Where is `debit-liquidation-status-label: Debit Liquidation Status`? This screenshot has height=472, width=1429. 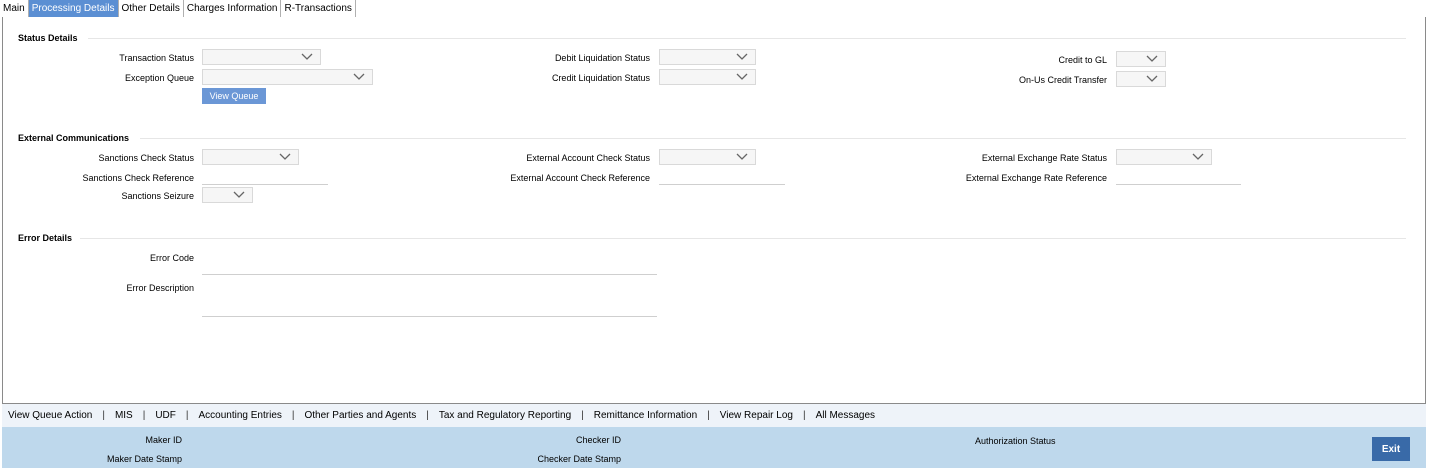
debit-liquidation-status-label: Debit Liquidation Status is located at coordinates (602, 58).